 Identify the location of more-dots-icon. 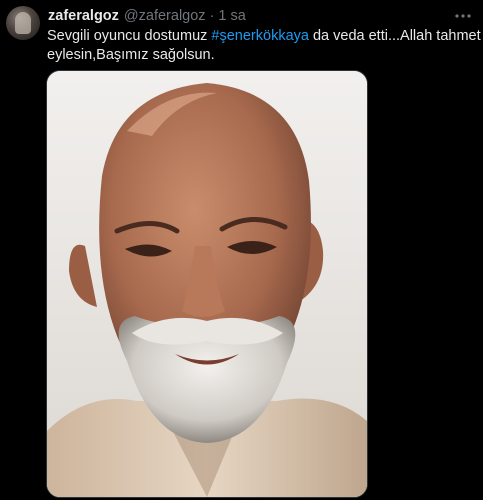
(463, 16).